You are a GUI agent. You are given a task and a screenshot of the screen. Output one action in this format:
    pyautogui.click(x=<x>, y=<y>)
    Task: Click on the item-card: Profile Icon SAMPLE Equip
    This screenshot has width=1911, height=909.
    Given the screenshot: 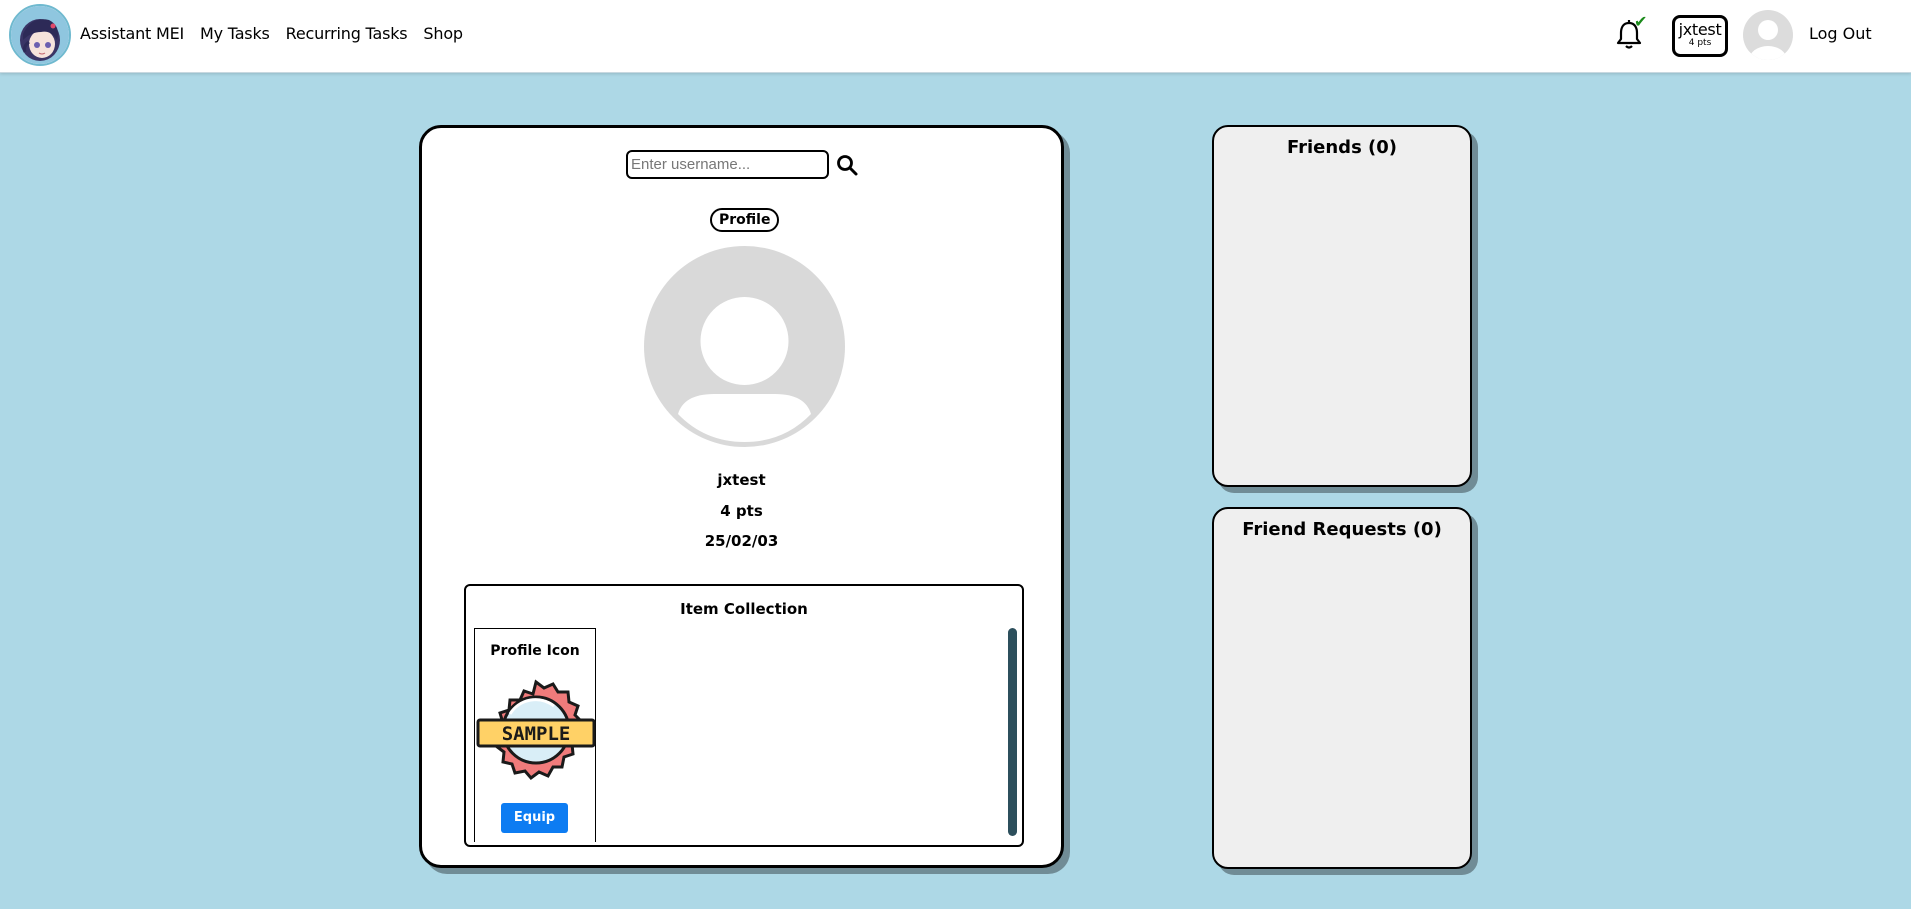 What is the action you would take?
    pyautogui.click(x=535, y=735)
    